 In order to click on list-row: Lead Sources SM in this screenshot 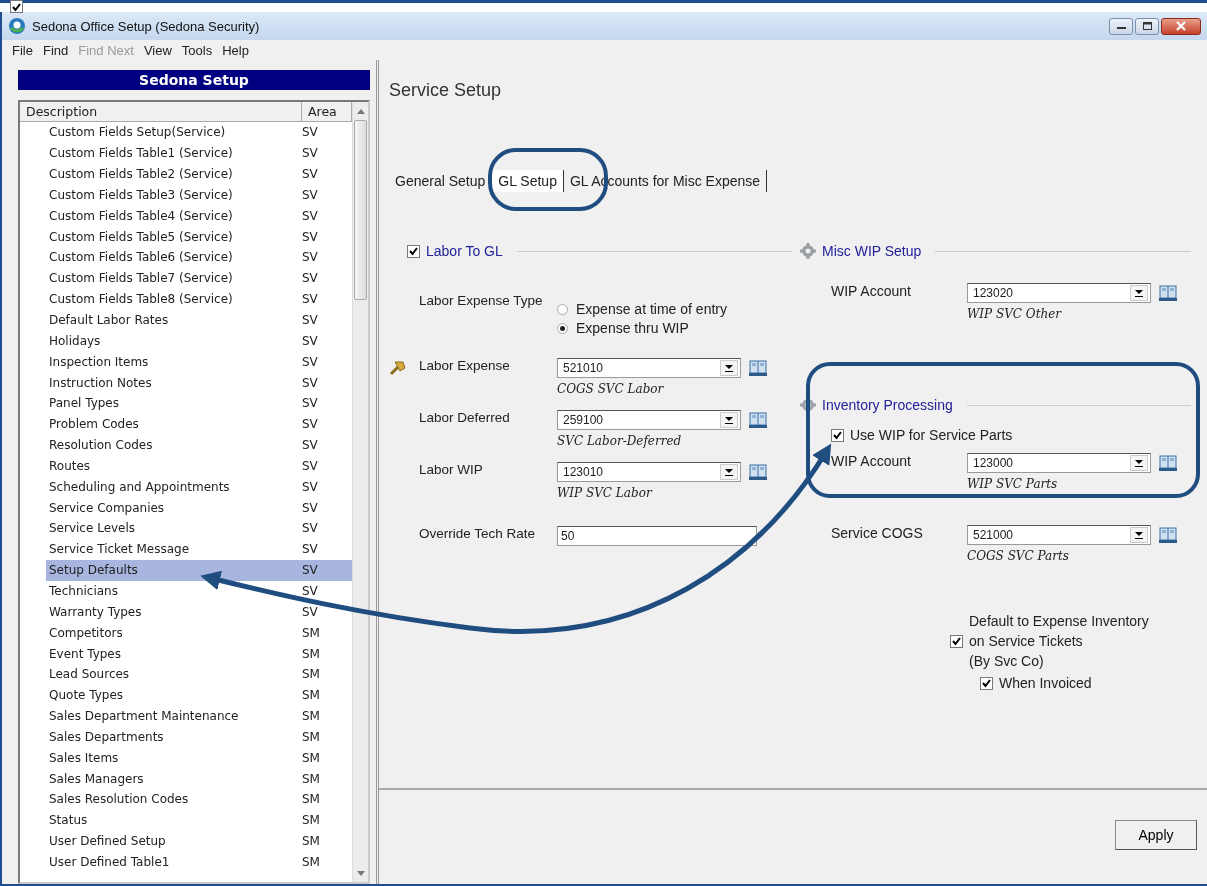, I will do `click(199, 674)`.